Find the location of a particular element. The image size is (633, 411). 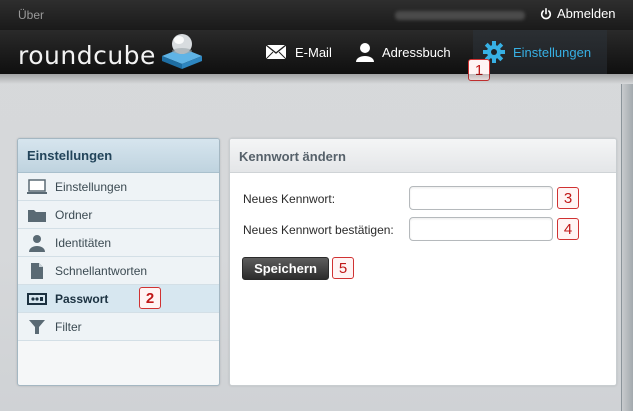

sidebar-title: Einstellungen is located at coordinates (118, 156).